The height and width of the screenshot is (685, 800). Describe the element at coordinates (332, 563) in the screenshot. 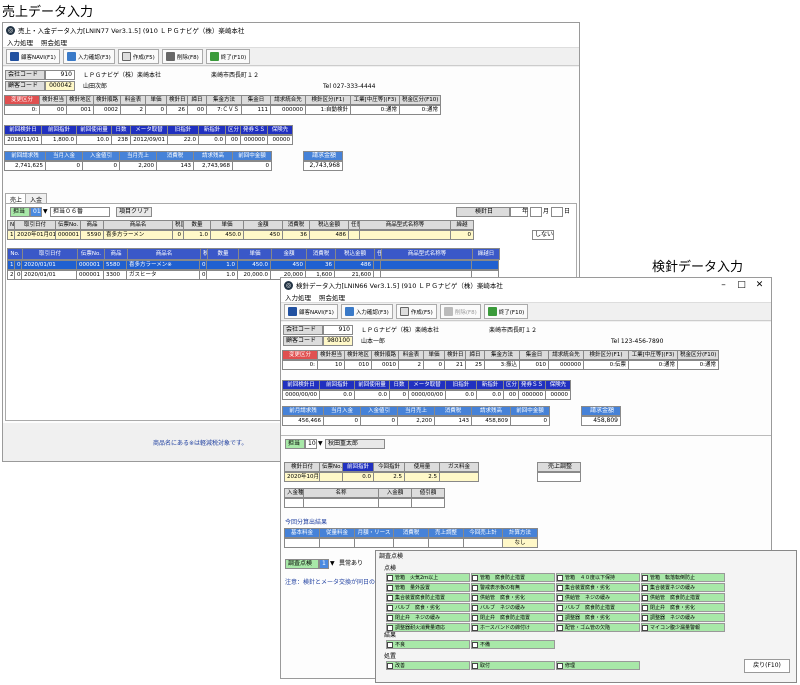

I see `inspection-dropdown-icon: ▼` at that location.